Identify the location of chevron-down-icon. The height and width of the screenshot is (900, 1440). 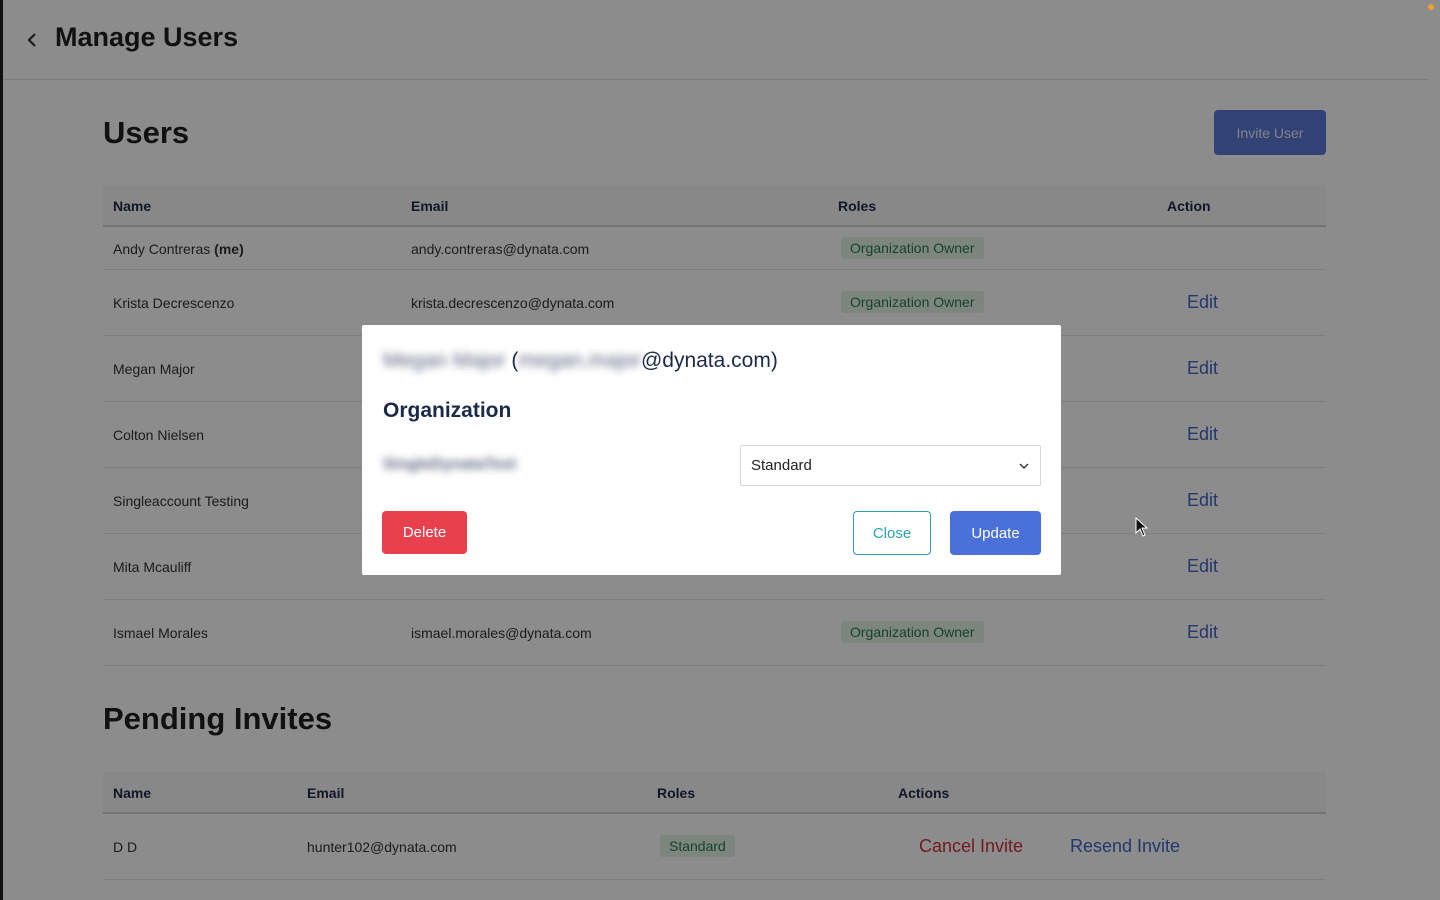
(1024, 466).